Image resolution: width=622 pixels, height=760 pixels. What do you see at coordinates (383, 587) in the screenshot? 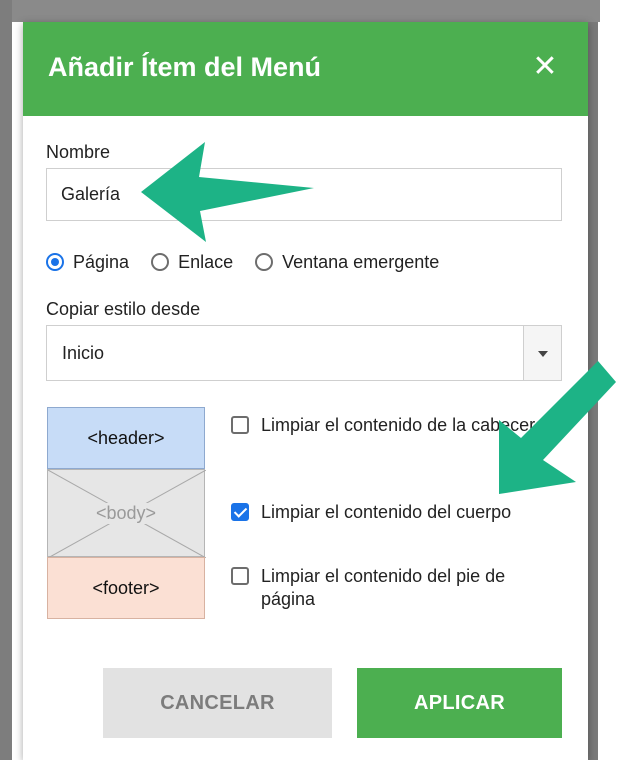
I see `checkbox-label: Limpiar el contenido del pie de página` at bounding box center [383, 587].